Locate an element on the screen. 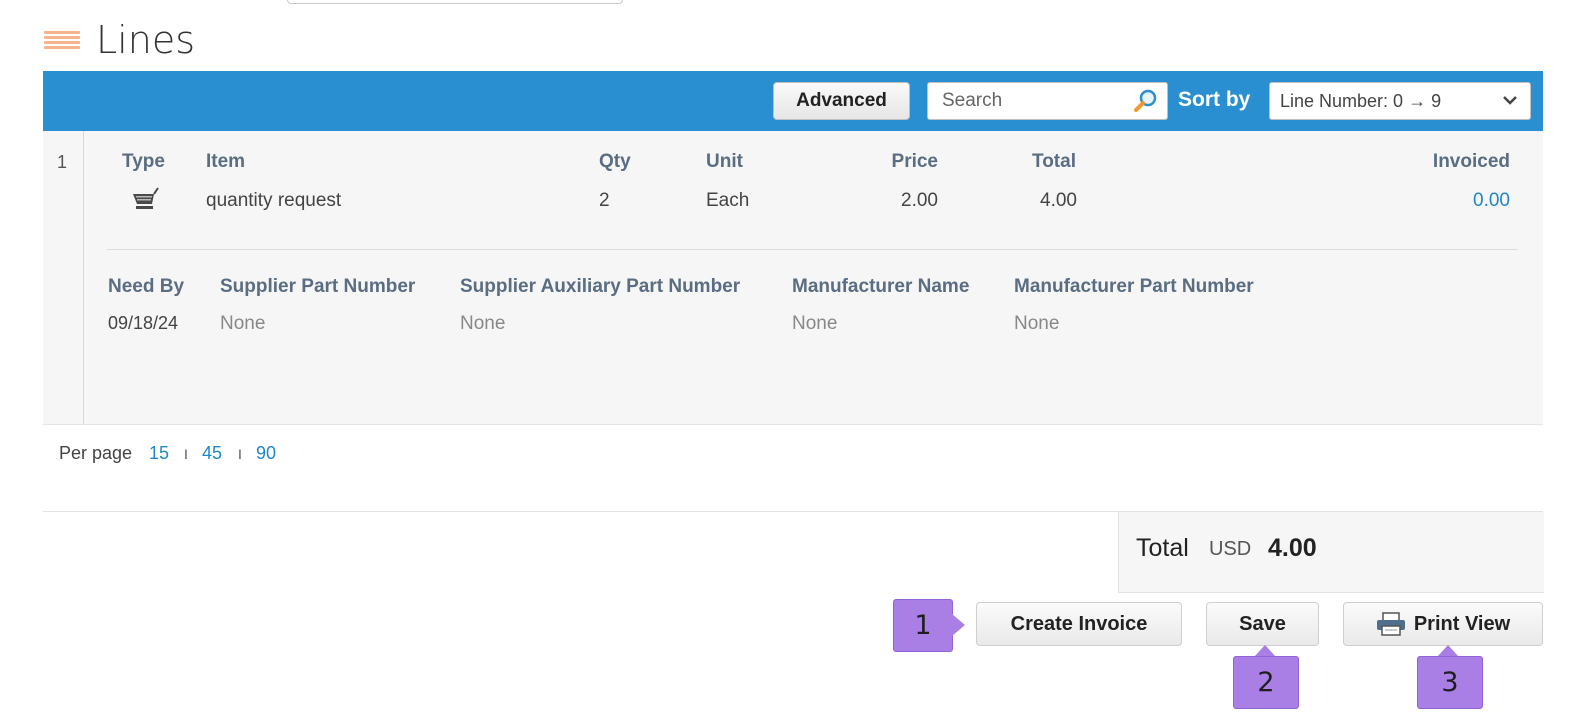 Image resolution: width=1584 pixels, height=724 pixels. per-page-option-15: 15 is located at coordinates (159, 453).